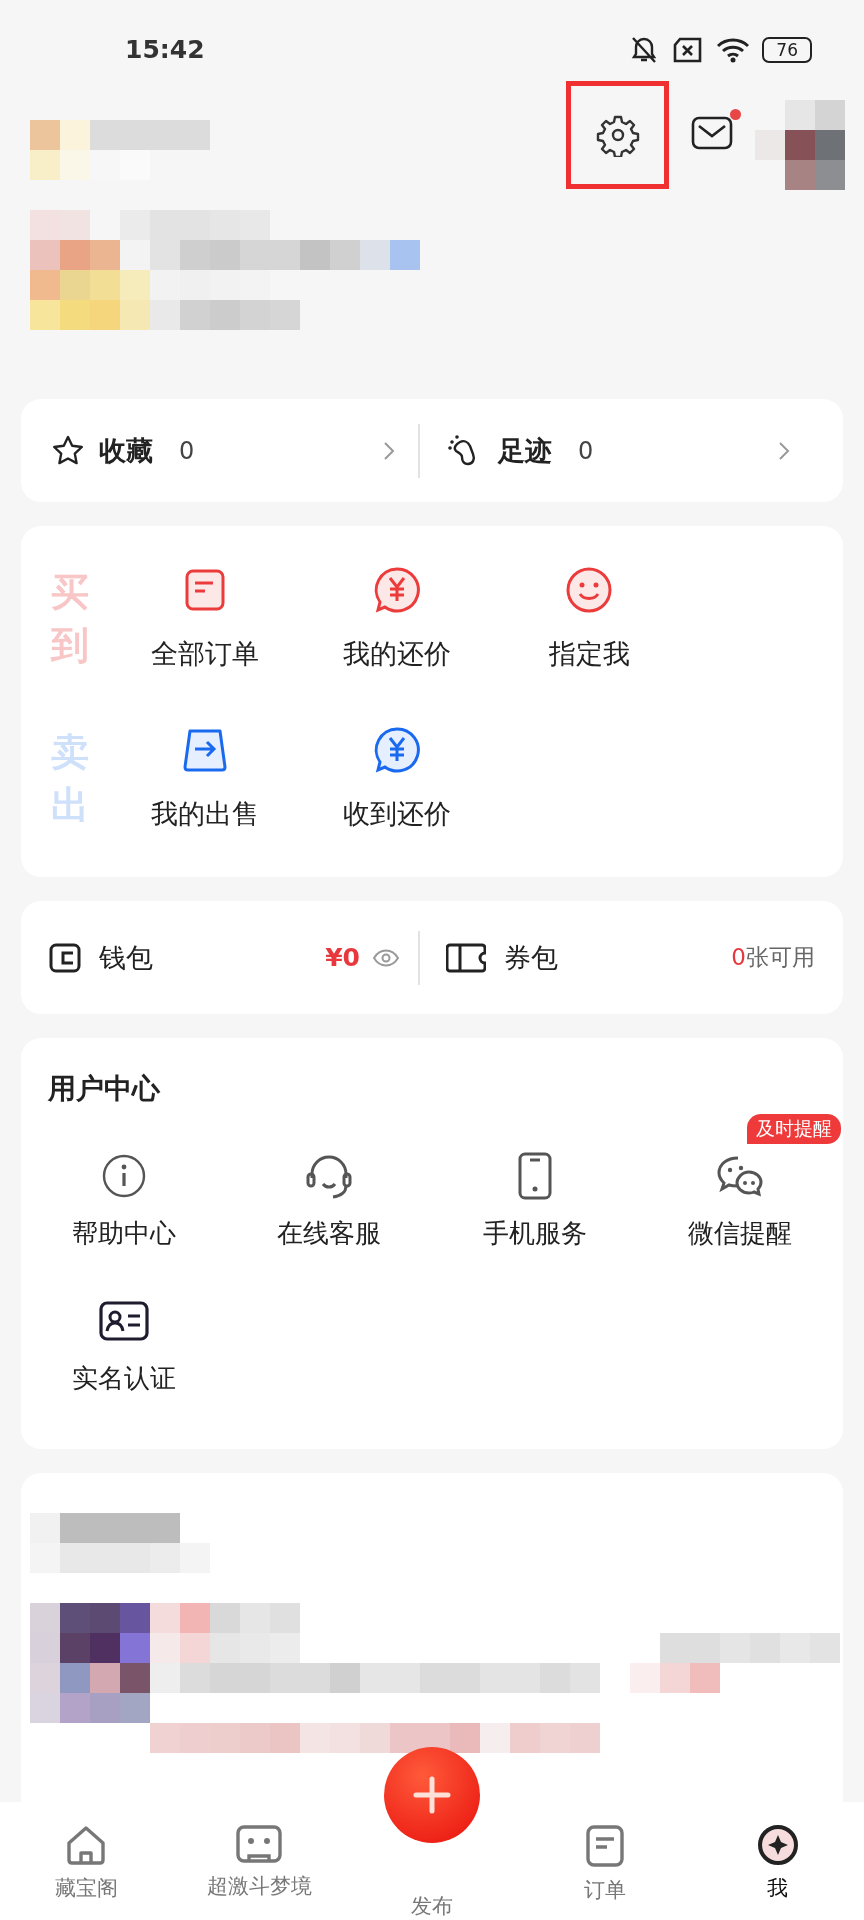 Image resolution: width=864 pixels, height=1920 pixels. What do you see at coordinates (466, 957) in the screenshot?
I see `ticket-icon` at bounding box center [466, 957].